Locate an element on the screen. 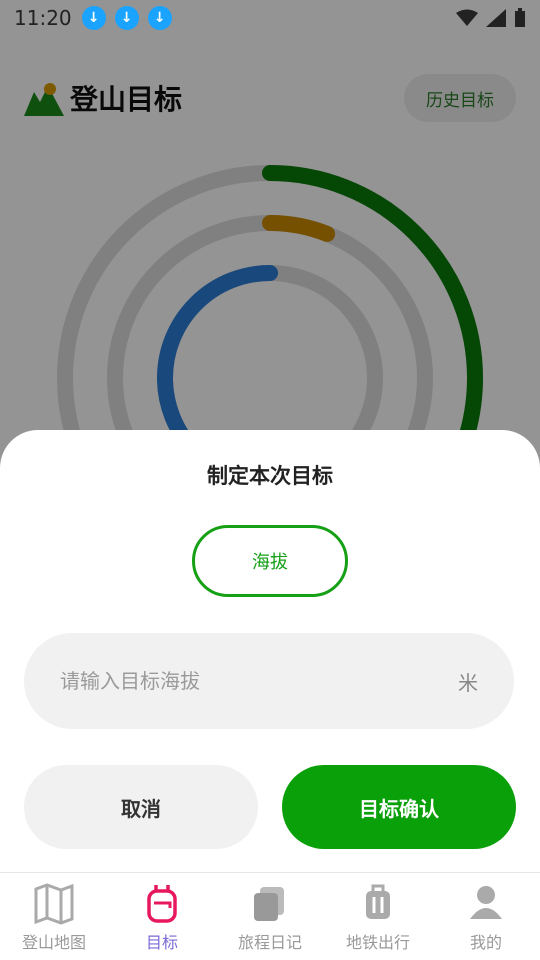  bottom-tab-bar: 登山地图 目标 旅程日记 地铁出行 我的 is located at coordinates (270, 916).